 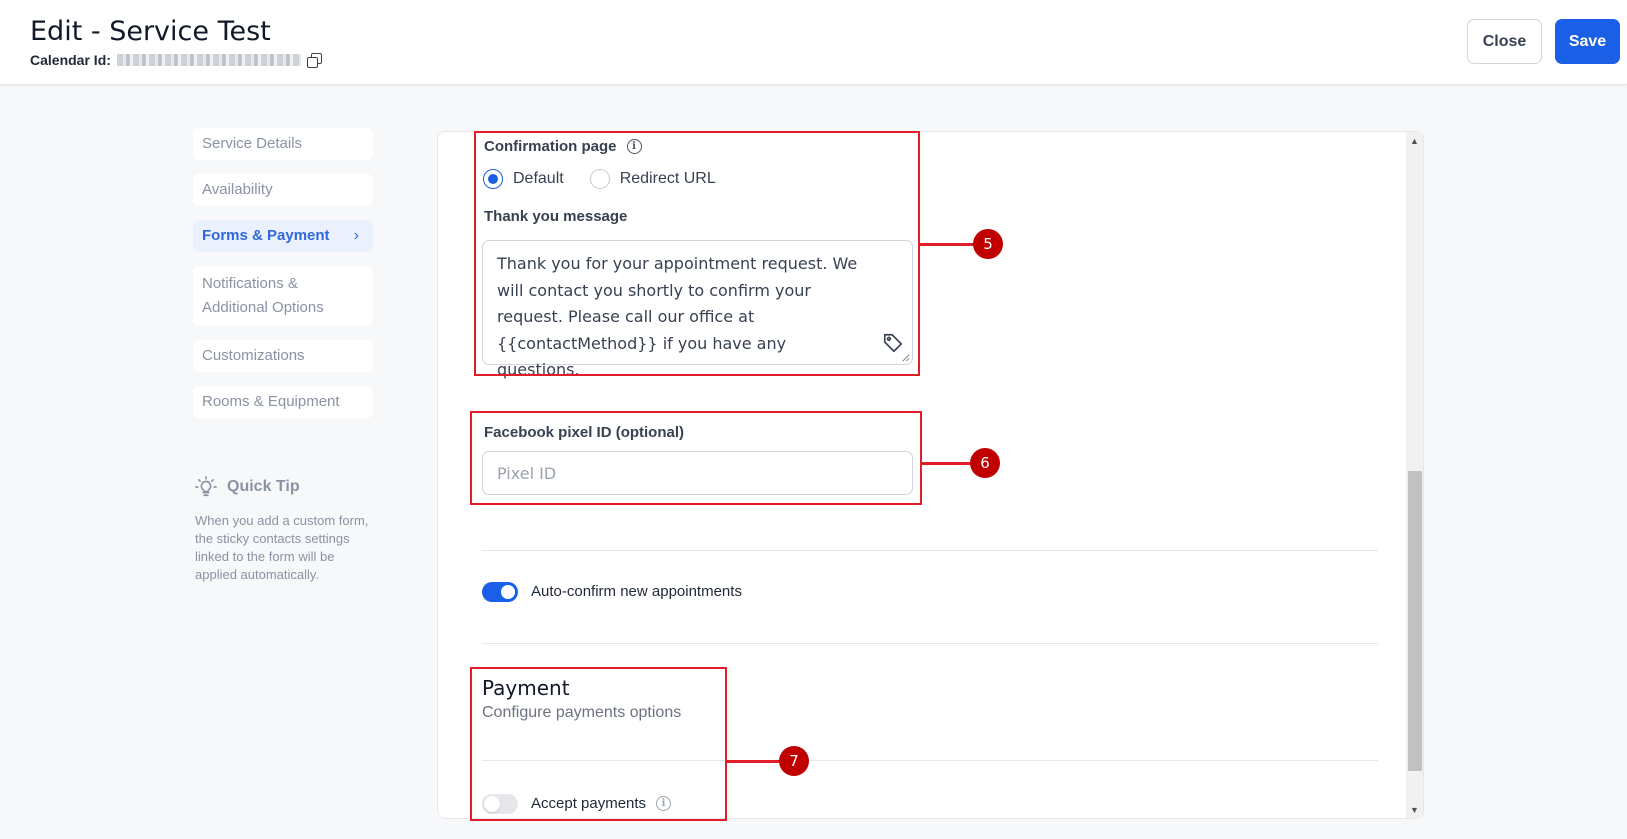 What do you see at coordinates (150, 31) in the screenshot?
I see `page-title: Edit - Service Test` at bounding box center [150, 31].